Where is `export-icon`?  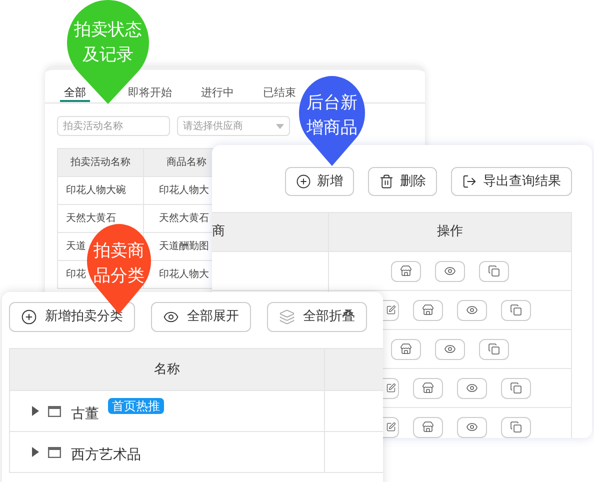
export-icon is located at coordinates (469, 181).